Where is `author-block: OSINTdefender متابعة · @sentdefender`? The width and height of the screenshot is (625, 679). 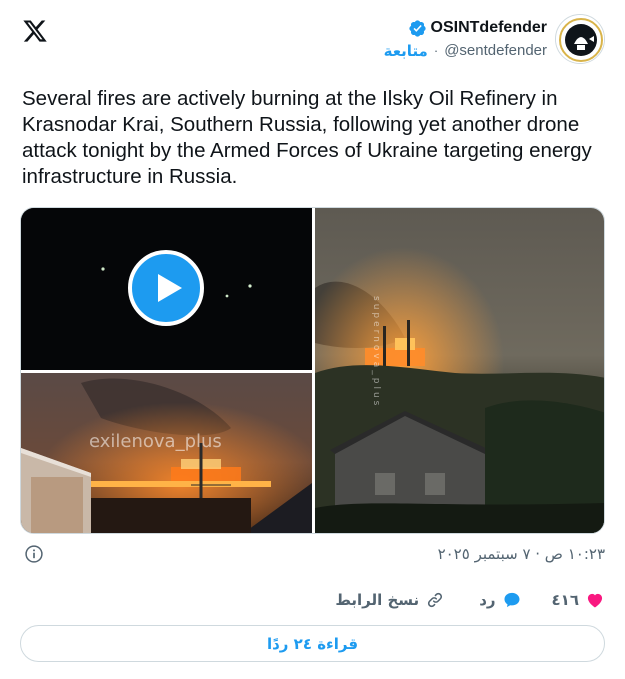 author-block: OSINTdefender متابعة · @sentdefender is located at coordinates (494, 39).